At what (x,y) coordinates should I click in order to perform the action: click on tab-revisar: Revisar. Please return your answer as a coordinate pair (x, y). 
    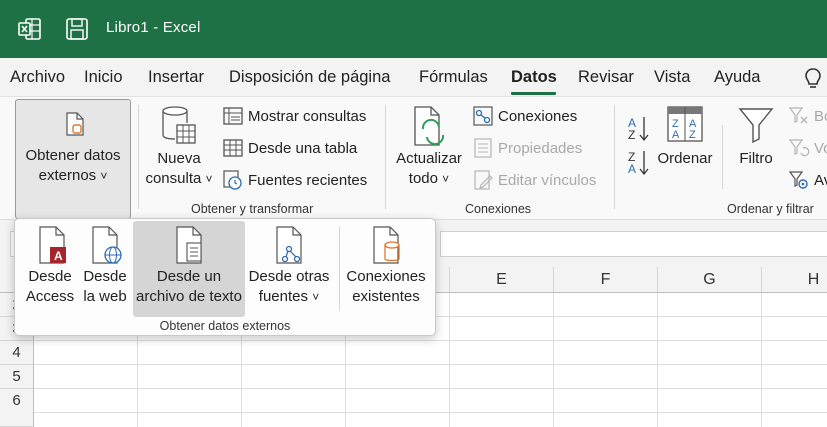
    Looking at the image, I should click on (606, 77).